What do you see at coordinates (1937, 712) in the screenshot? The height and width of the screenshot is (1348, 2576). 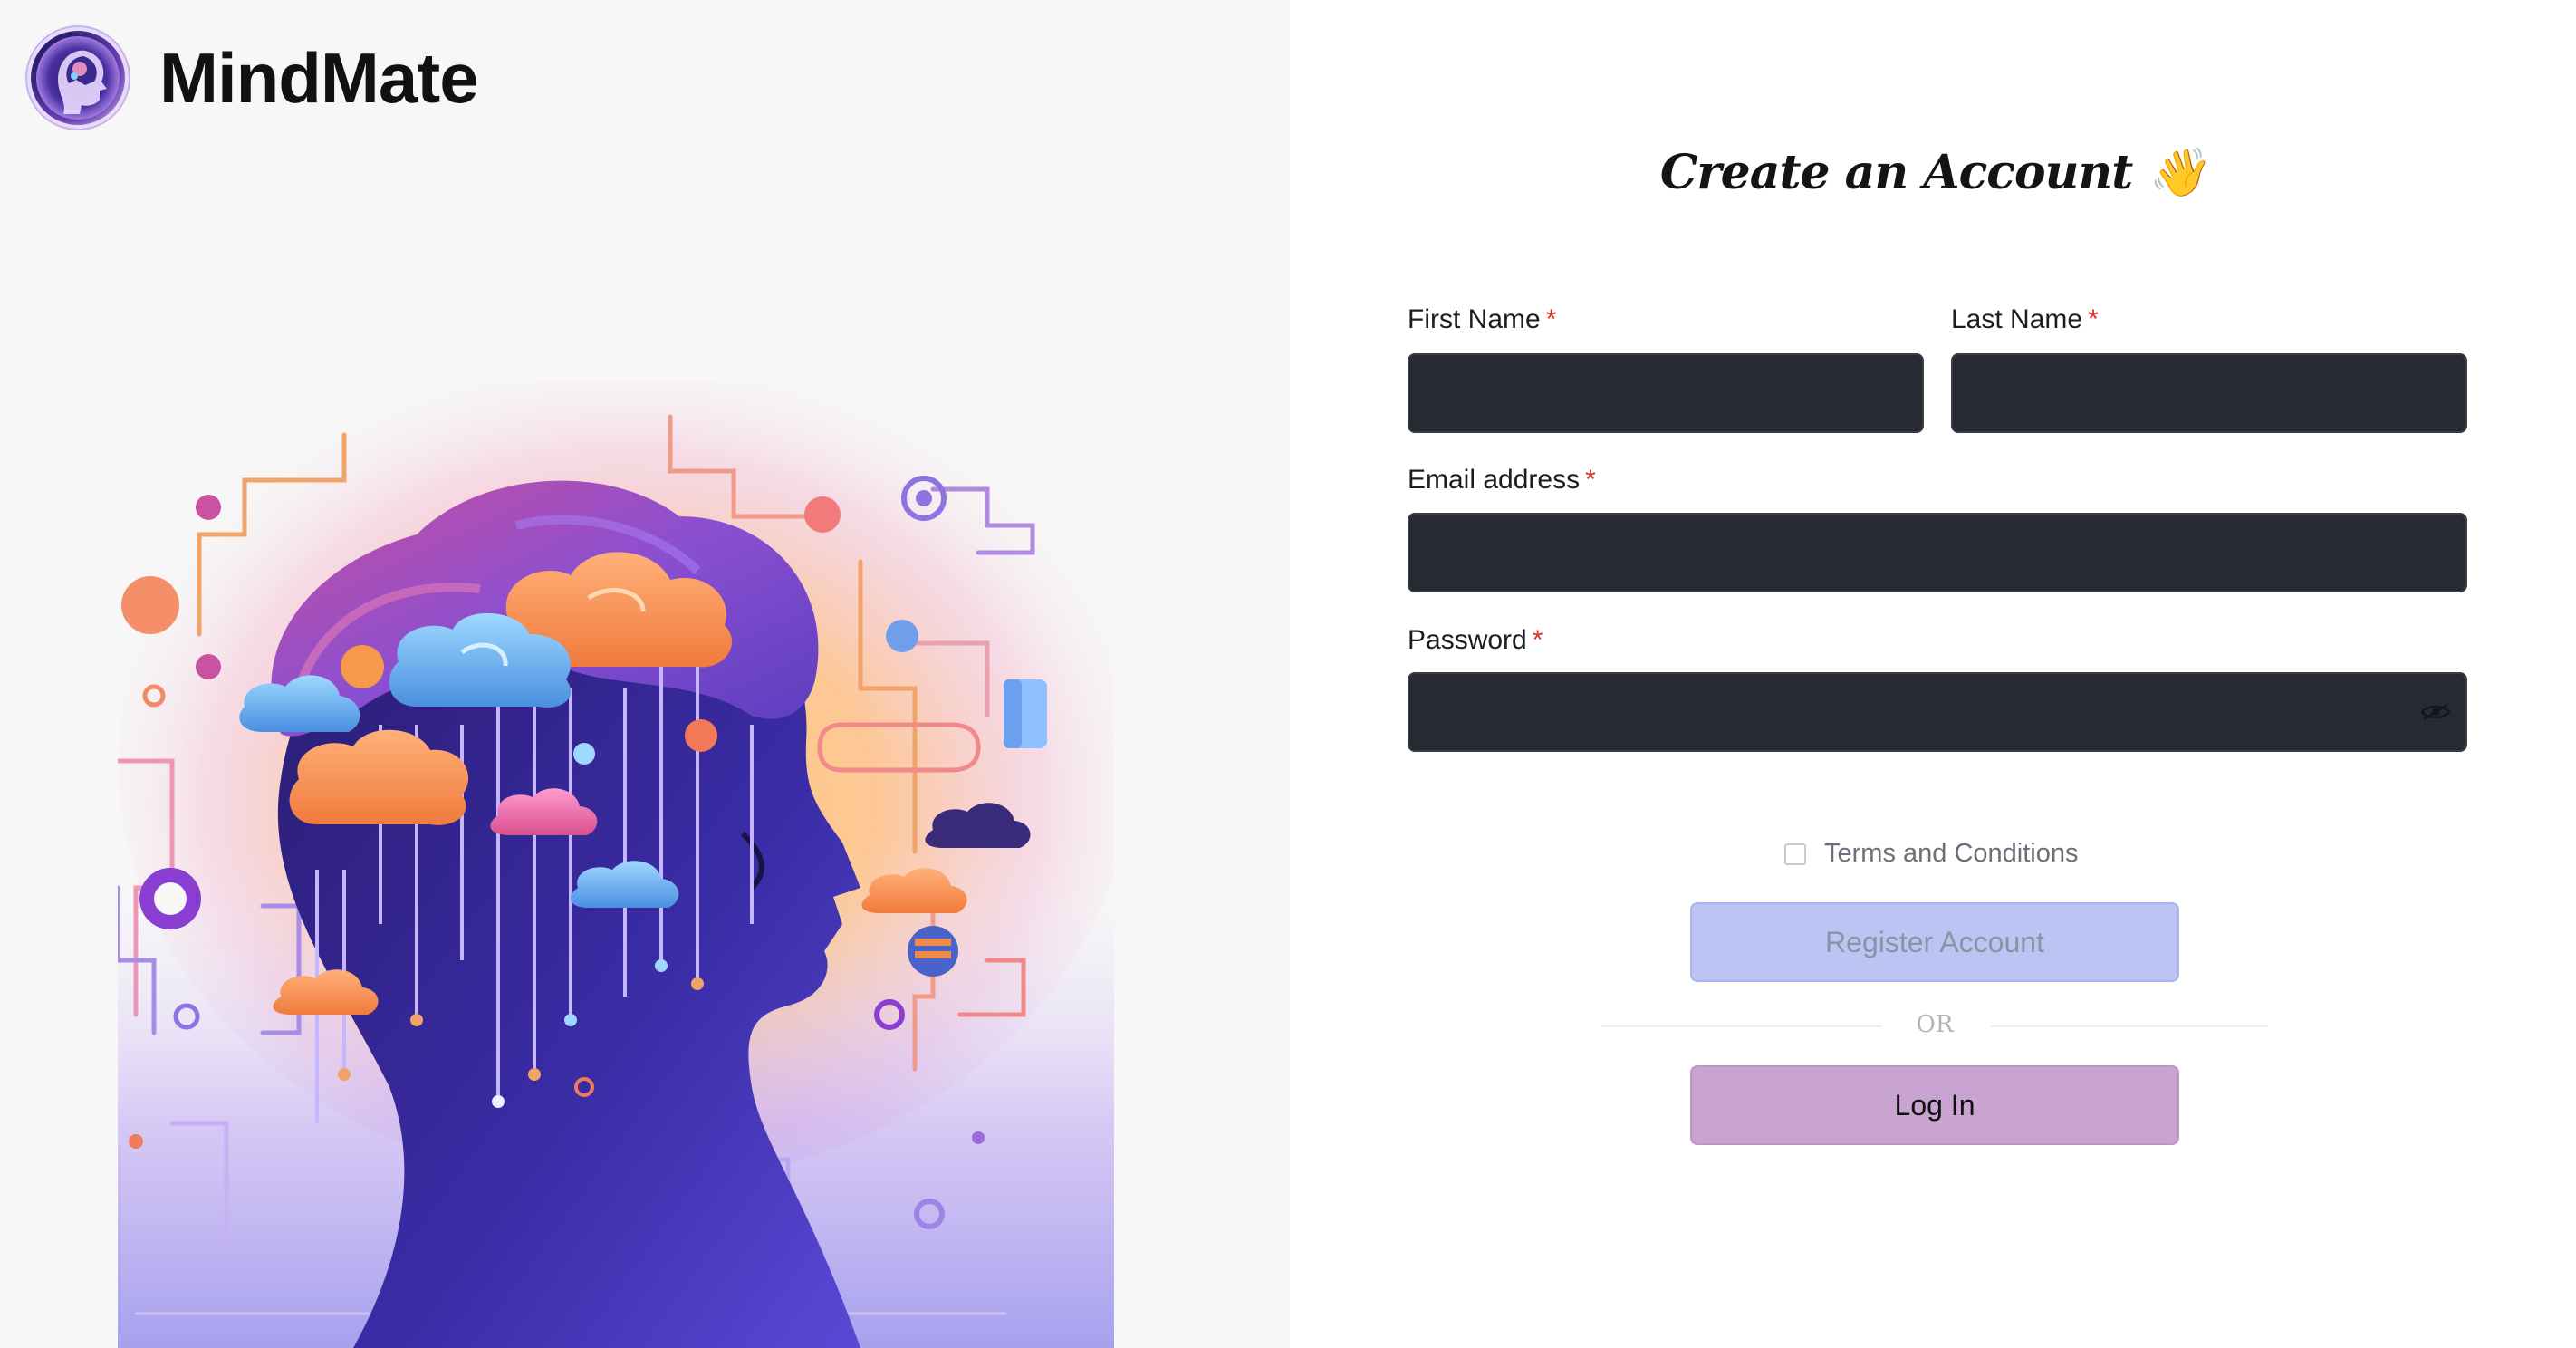 I see `password-input` at bounding box center [1937, 712].